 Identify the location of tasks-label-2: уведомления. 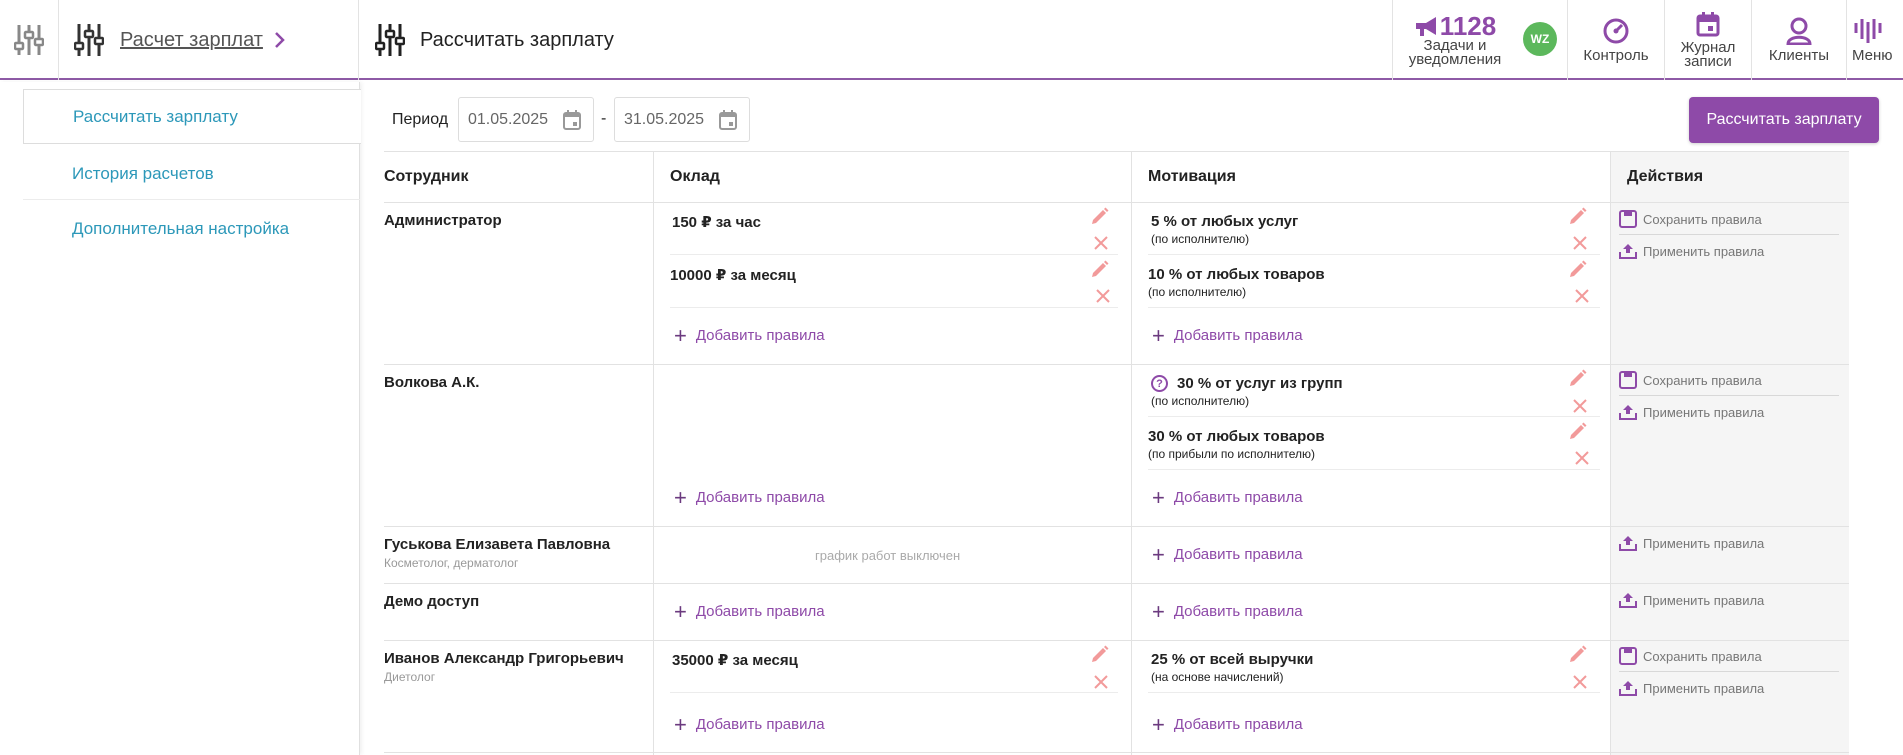
(1455, 59).